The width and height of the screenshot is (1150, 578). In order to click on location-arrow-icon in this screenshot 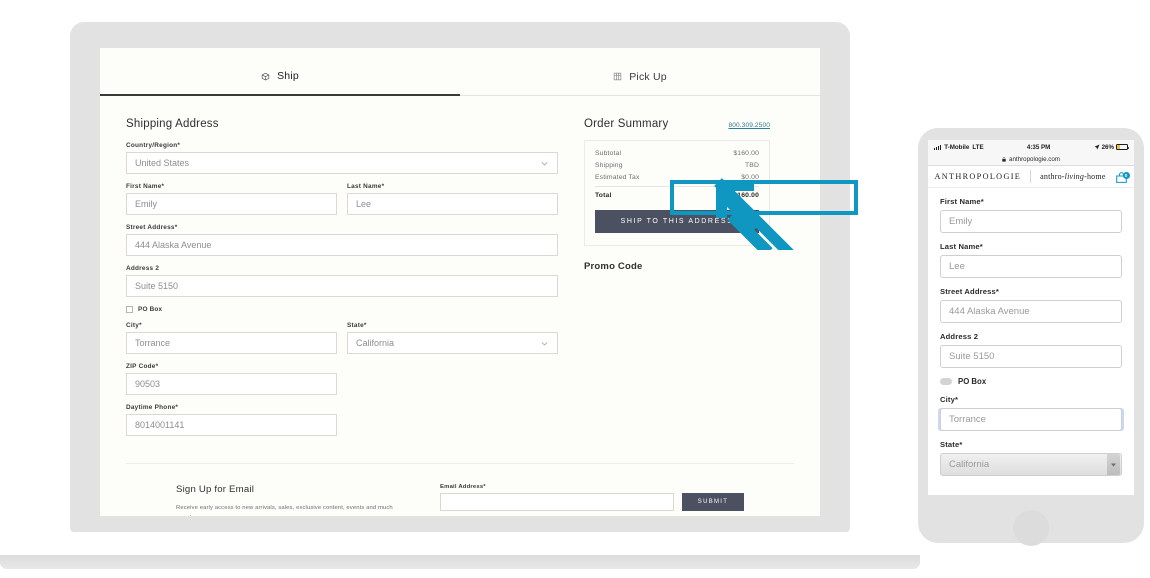, I will do `click(1097, 147)`.